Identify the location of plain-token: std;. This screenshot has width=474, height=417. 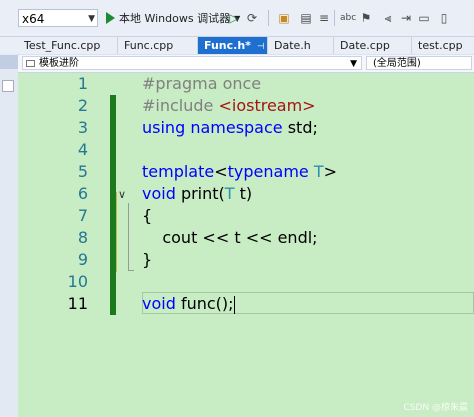
(300, 127).